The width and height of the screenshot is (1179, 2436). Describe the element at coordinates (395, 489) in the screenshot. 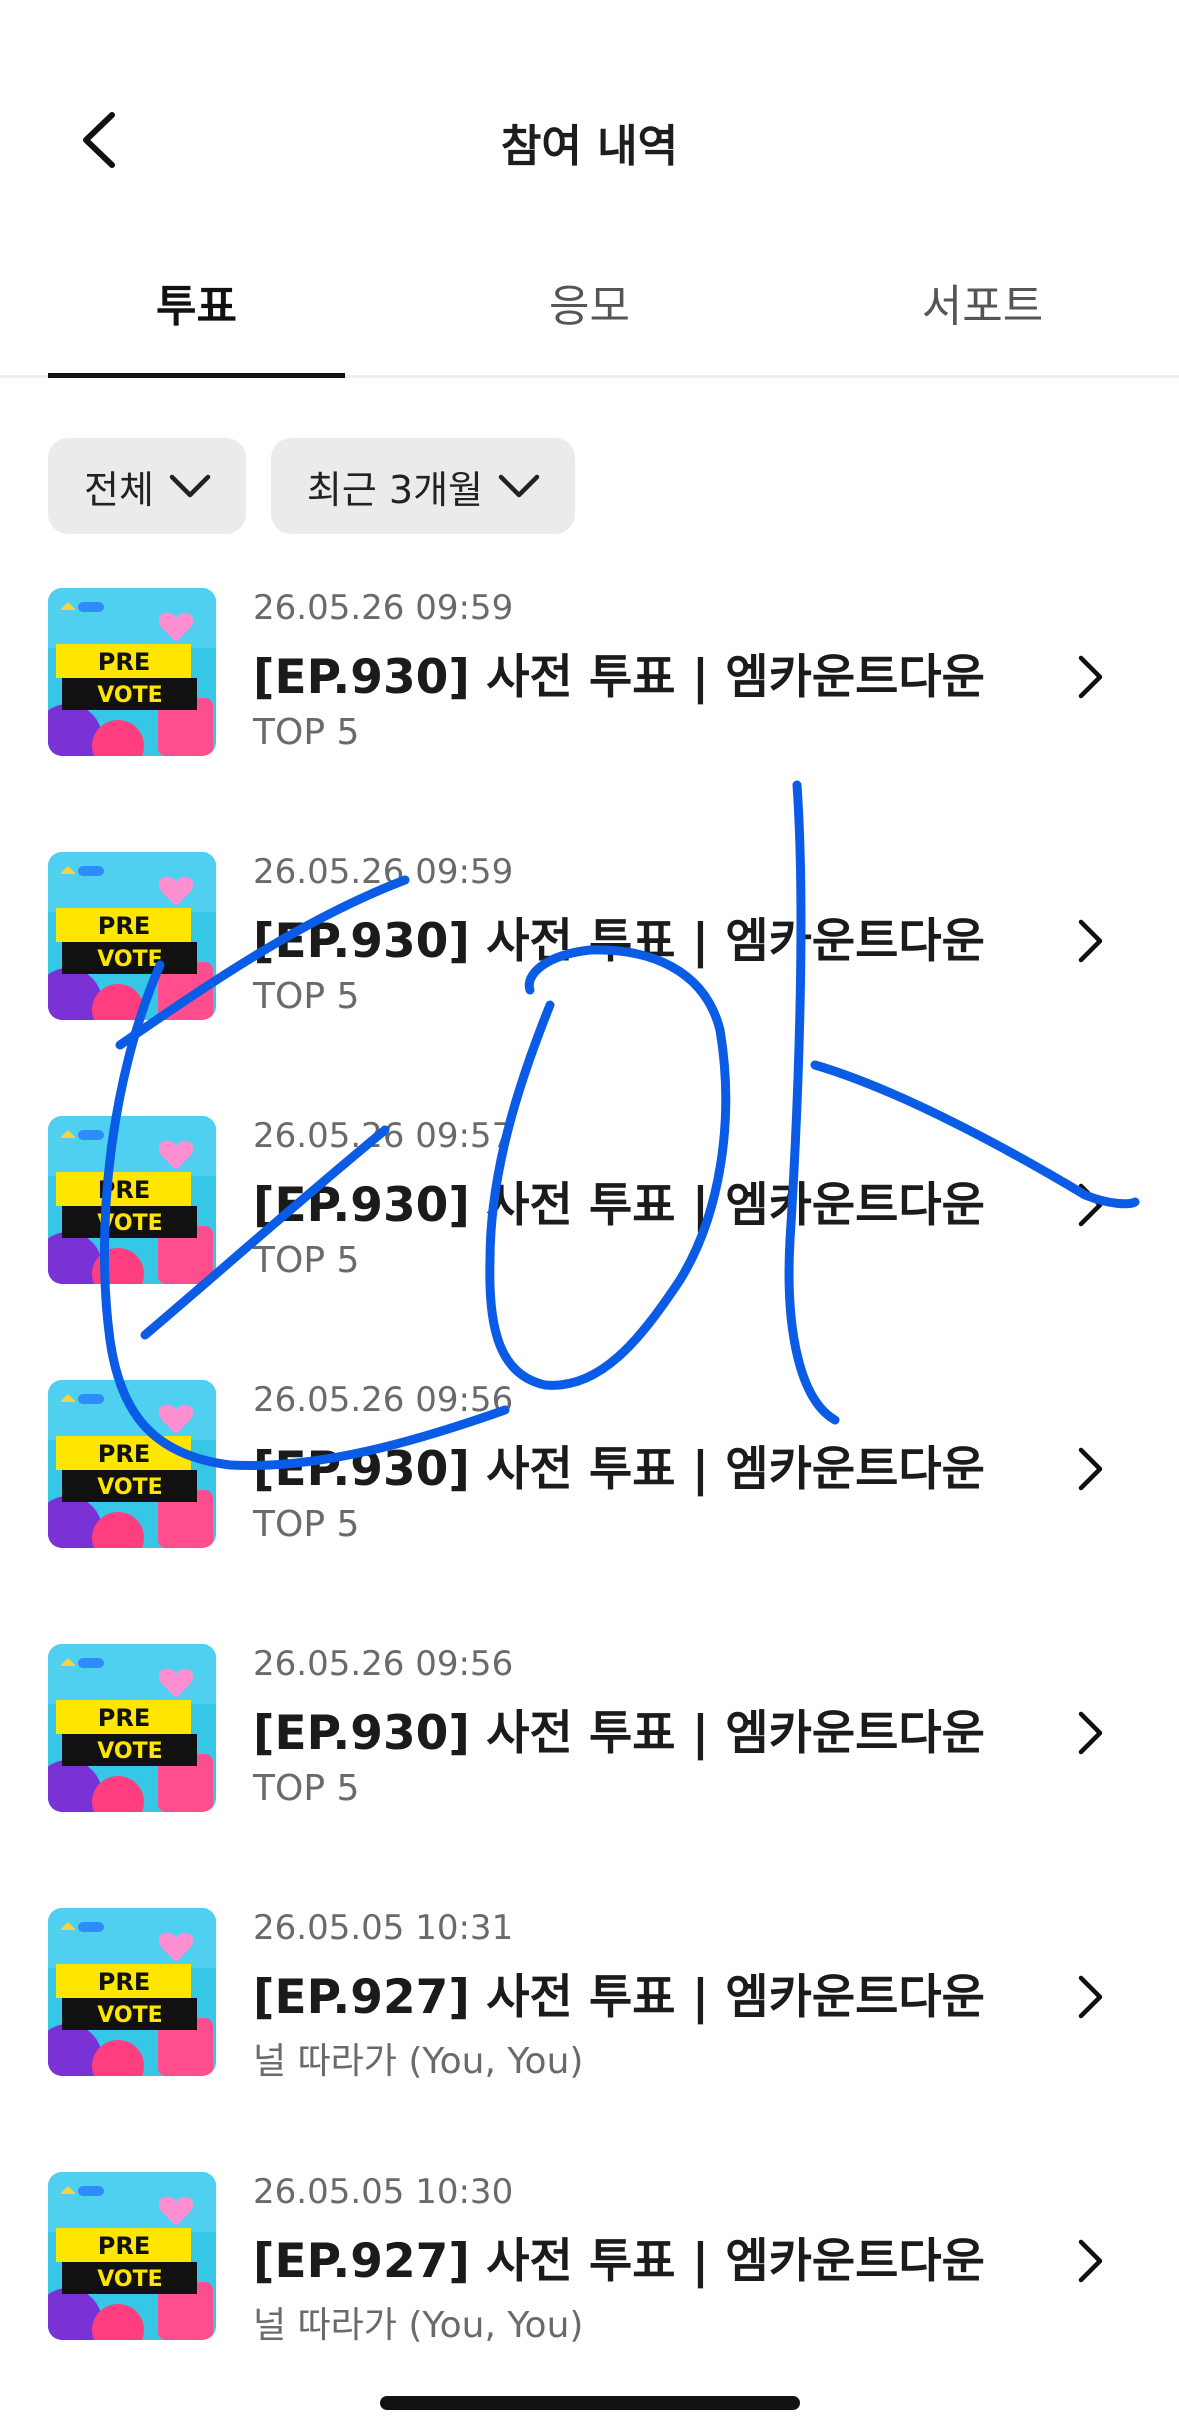

I see `filter-period-label: 최근 3개월` at that location.